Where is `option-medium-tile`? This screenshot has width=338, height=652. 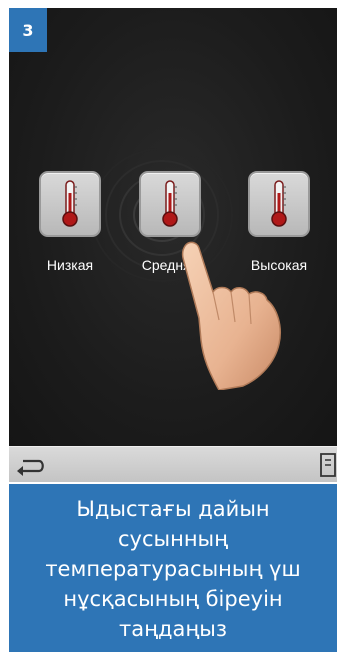
option-medium-tile is located at coordinates (170, 204).